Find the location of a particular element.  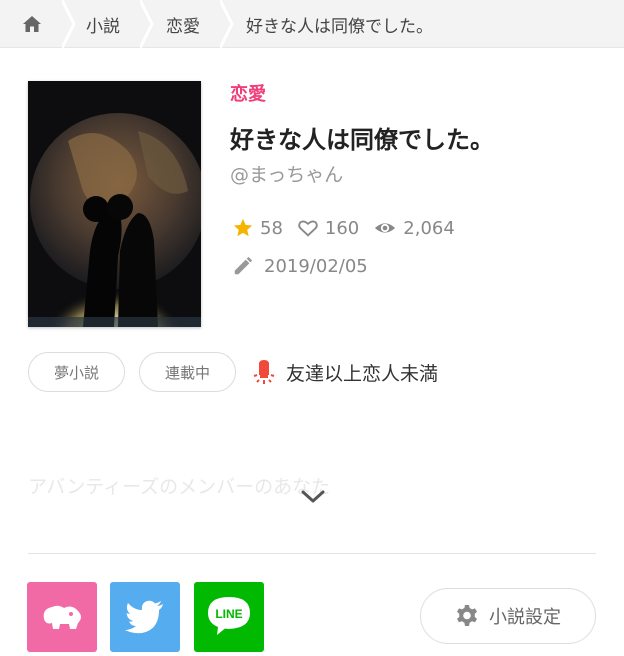

update-date-value: 2019/02/05 is located at coordinates (316, 266).